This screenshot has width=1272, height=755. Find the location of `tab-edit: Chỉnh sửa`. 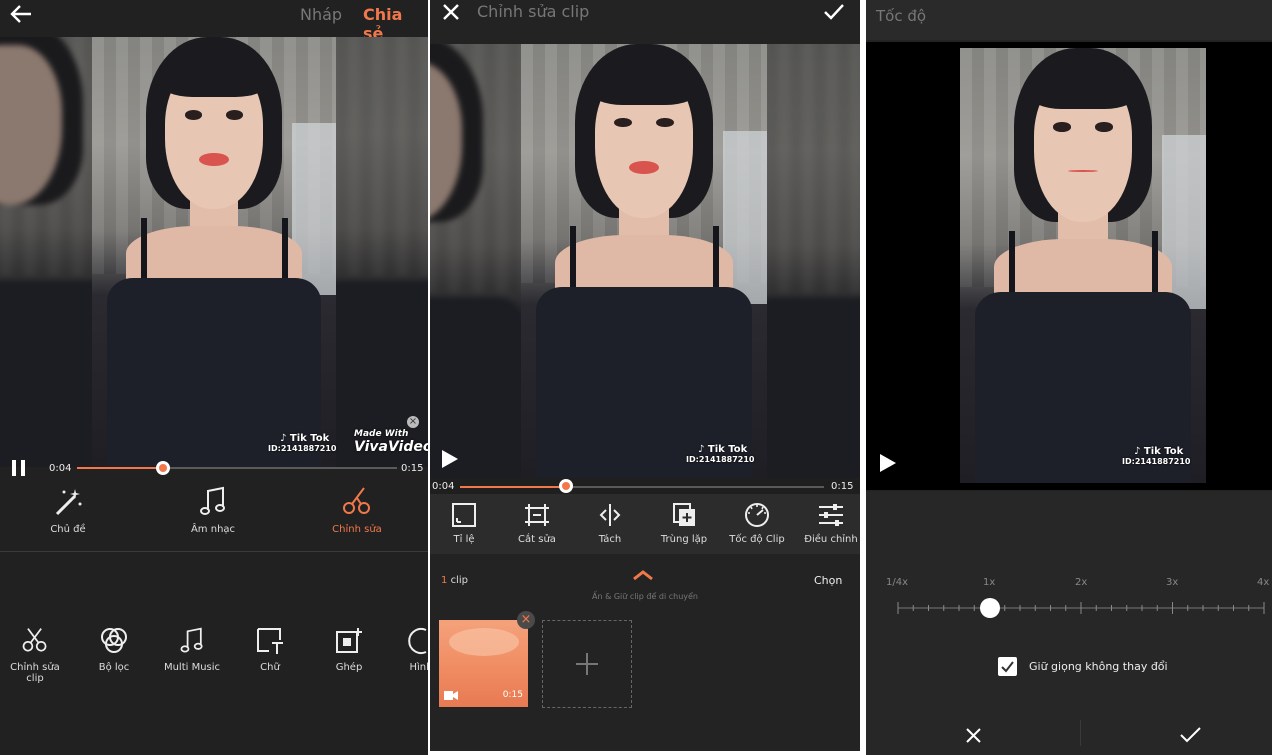

tab-edit: Chỉnh sửa is located at coordinates (357, 510).